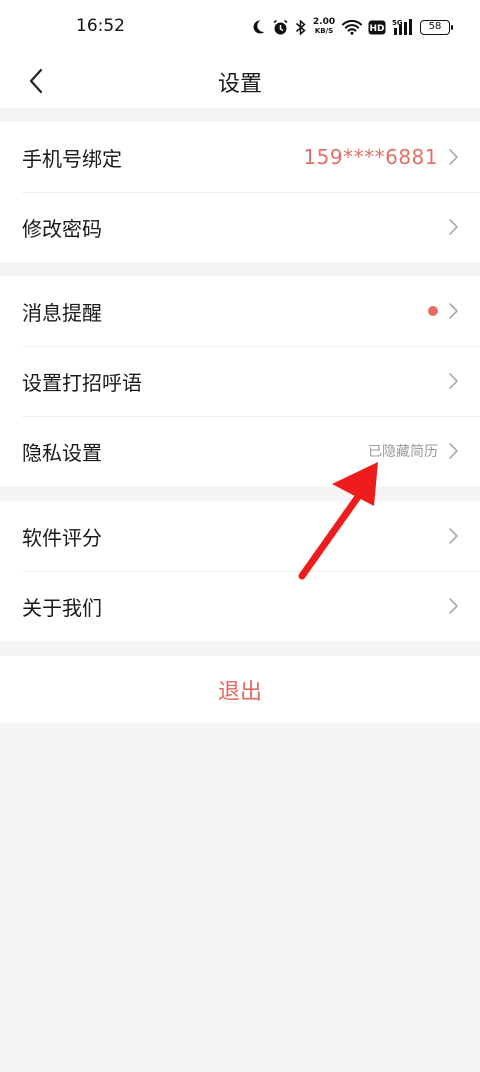 The width and height of the screenshot is (480, 1072). I want to click on row-right: 已隐藏简历, so click(414, 451).